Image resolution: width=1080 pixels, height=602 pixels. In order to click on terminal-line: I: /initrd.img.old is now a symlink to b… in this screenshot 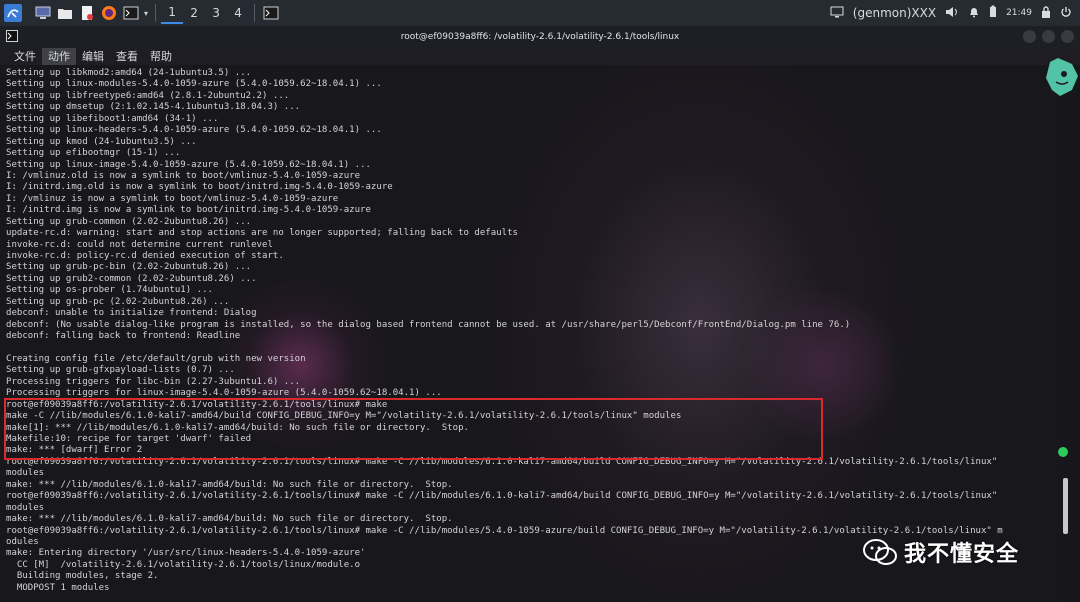, I will do `click(199, 187)`.